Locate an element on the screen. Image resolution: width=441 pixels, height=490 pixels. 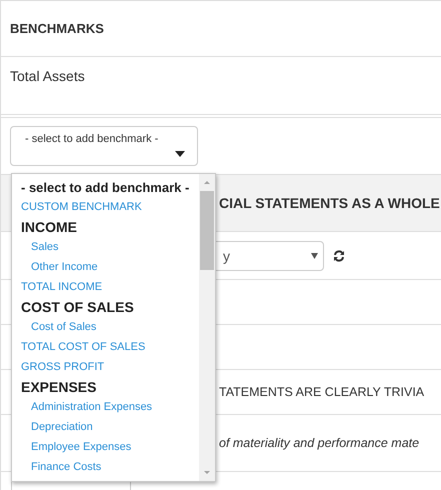
section-heading: CIAL STATEMENTS AS A WHOLE is located at coordinates (329, 203).